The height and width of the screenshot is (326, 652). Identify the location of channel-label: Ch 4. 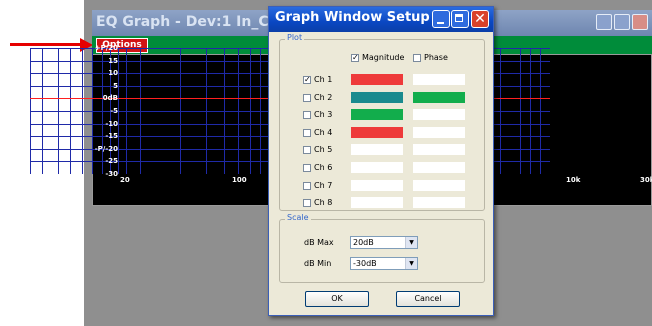
(323, 132).